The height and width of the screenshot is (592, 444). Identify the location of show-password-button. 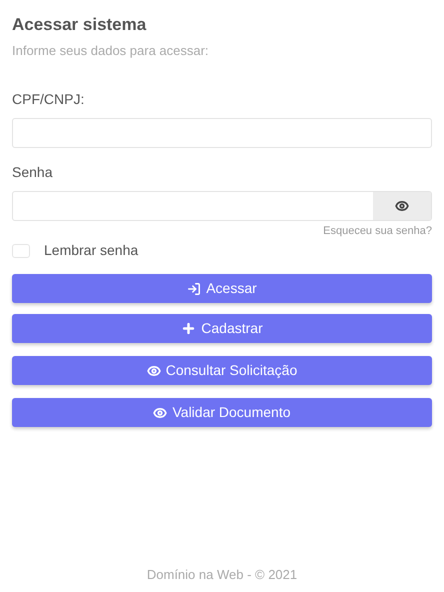
(402, 206).